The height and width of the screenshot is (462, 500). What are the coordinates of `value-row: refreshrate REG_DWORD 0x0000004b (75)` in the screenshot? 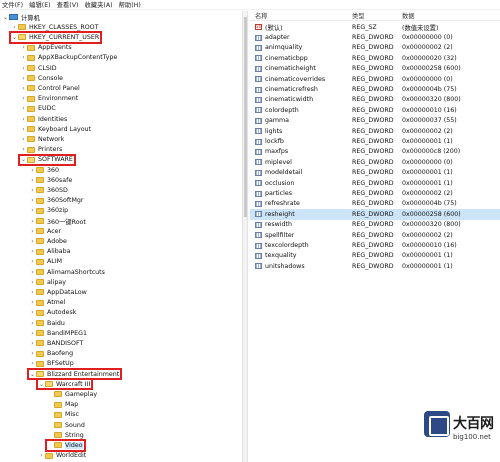 It's located at (375, 204).